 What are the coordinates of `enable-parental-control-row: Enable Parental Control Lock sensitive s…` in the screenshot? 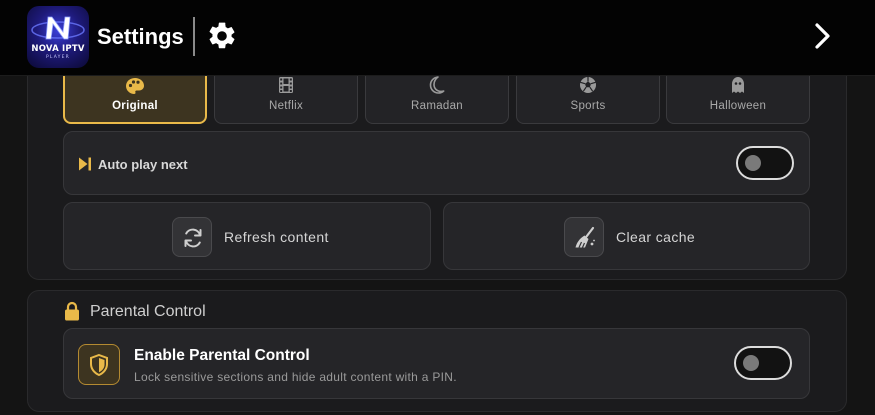 It's located at (436, 363).